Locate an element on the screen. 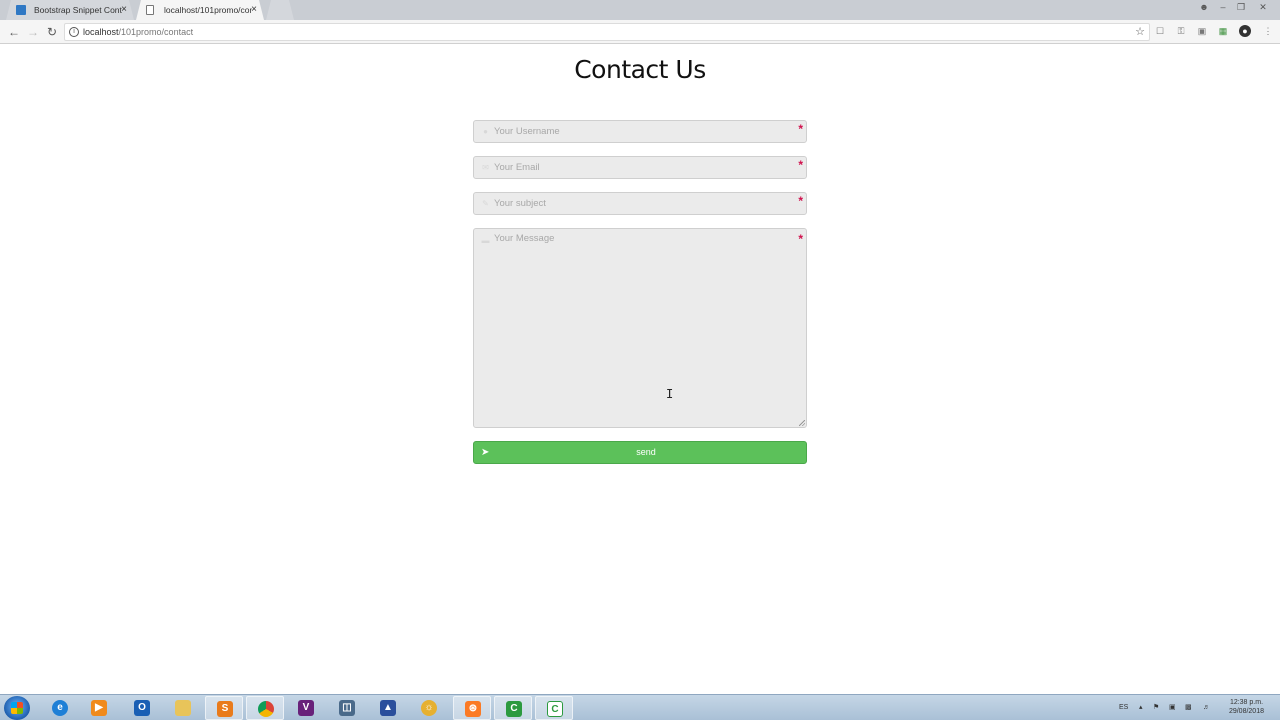 The height and width of the screenshot is (720, 1280). clock-time: 12:38 p.m. is located at coordinates (1246, 702).